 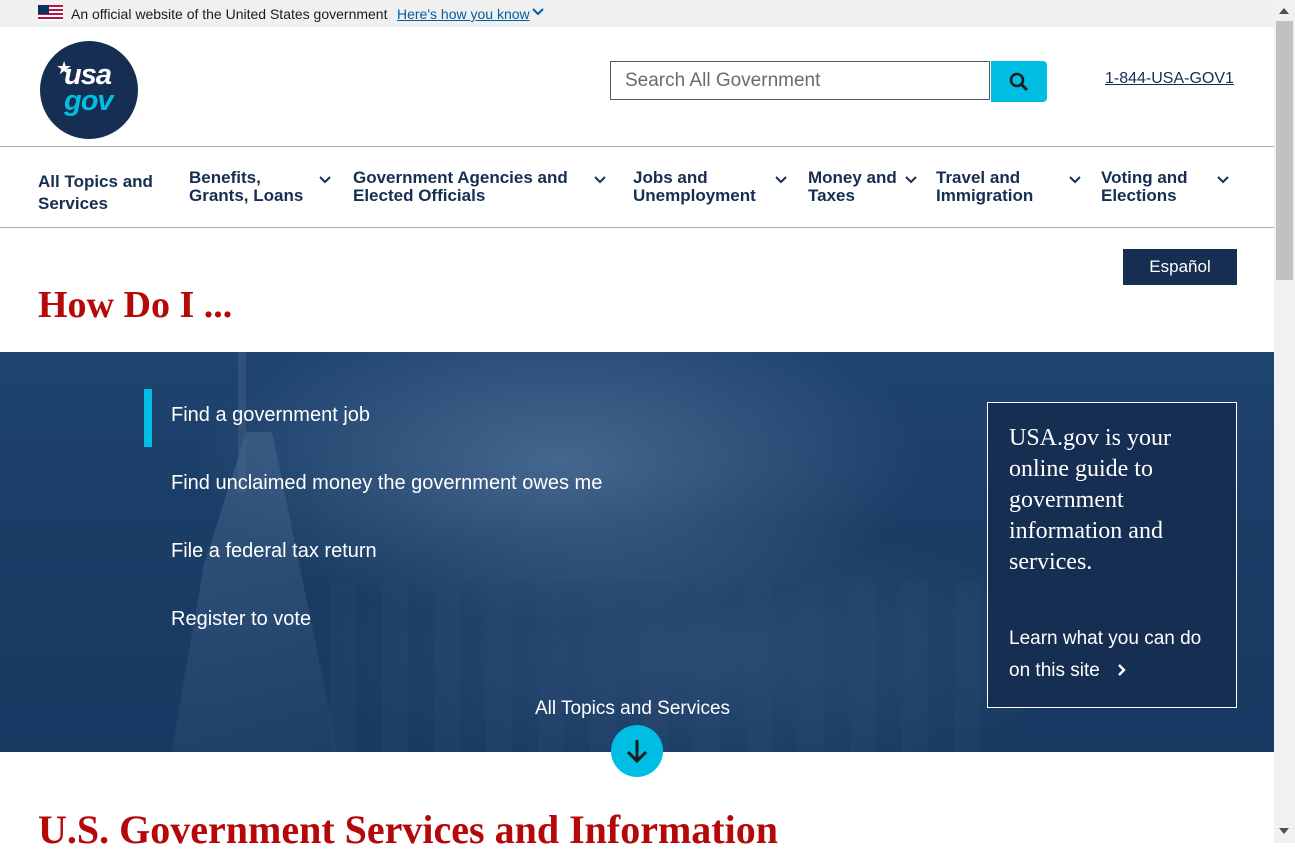 I want to click on task-link-tax-return: File a federal tax return, so click(x=274, y=551).